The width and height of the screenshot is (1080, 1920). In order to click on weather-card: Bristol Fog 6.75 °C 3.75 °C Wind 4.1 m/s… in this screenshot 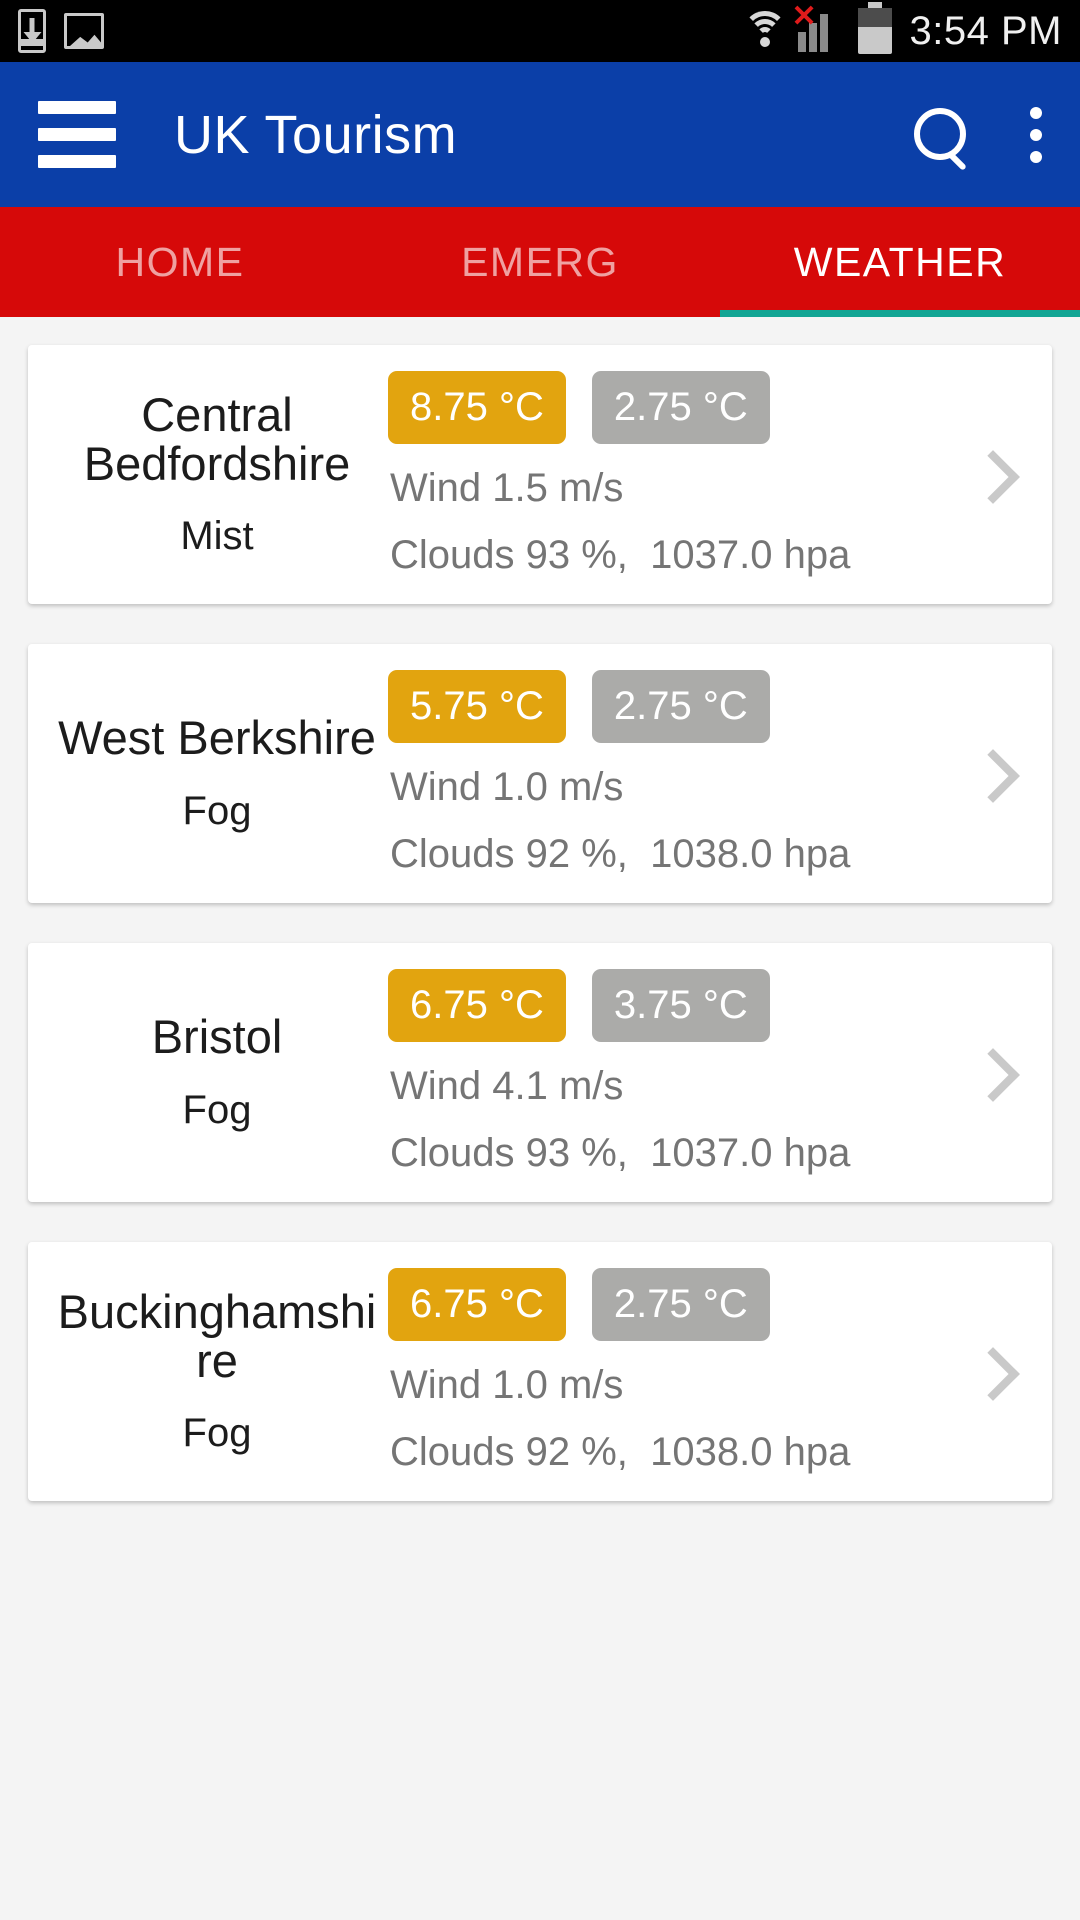, I will do `click(540, 1072)`.